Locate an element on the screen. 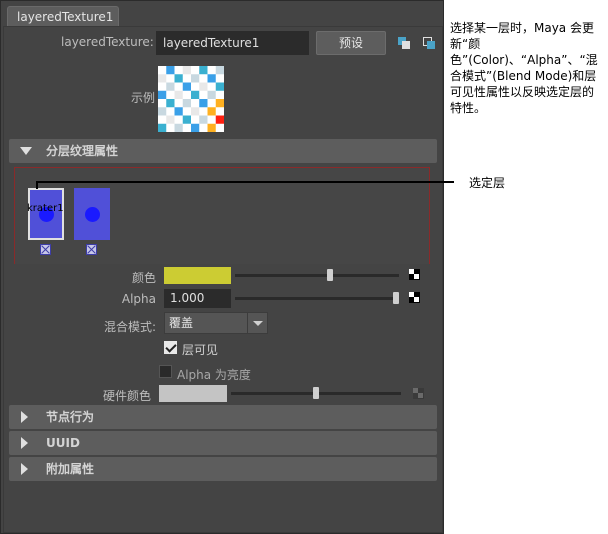  color-label: 颜色 is located at coordinates (143, 278).